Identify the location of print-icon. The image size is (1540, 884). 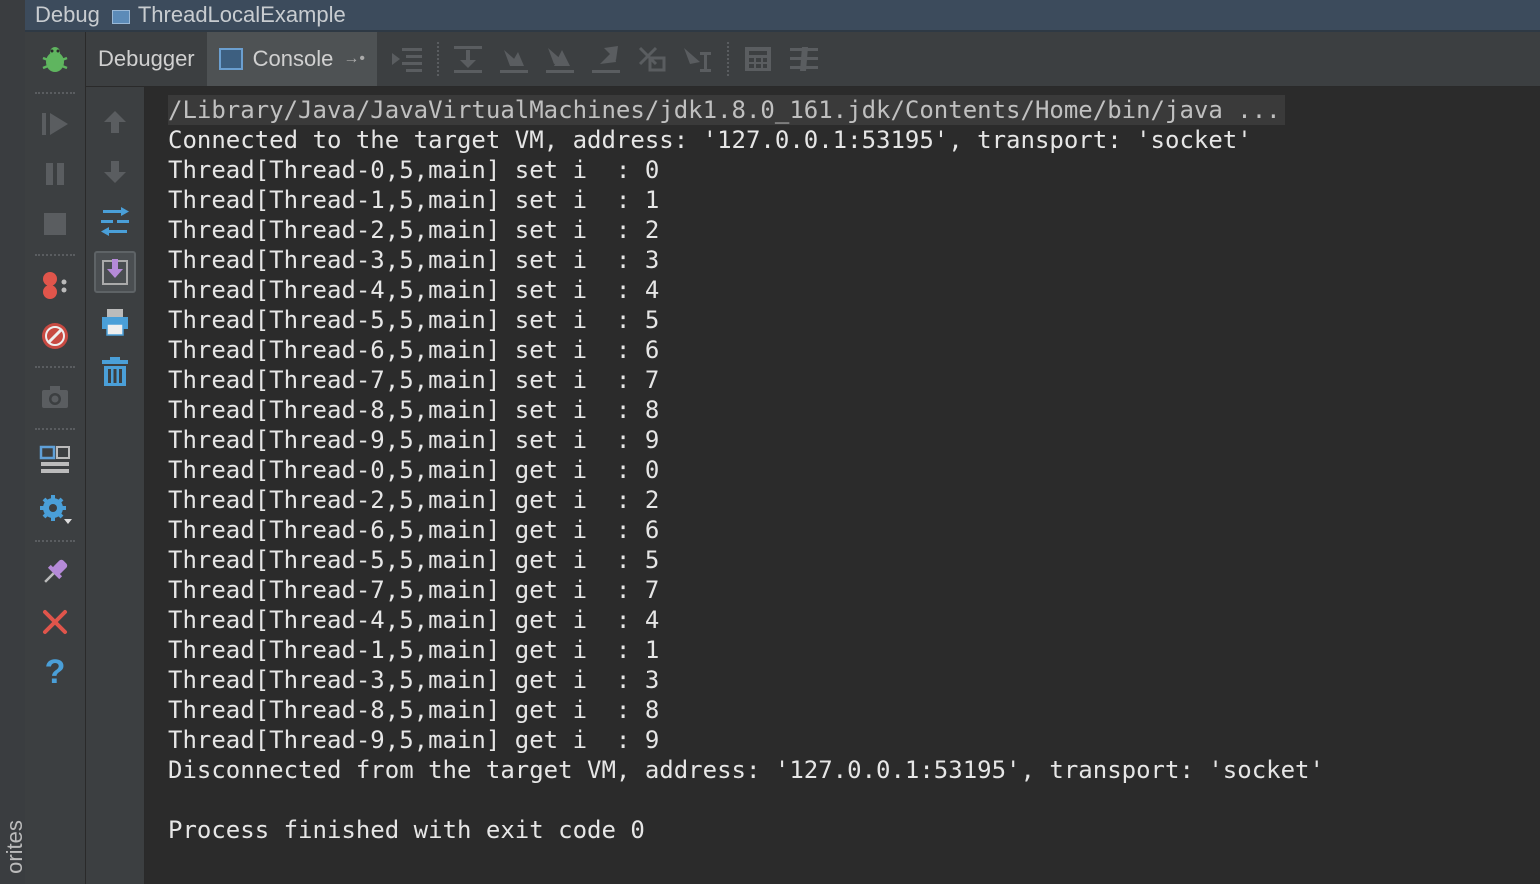
(115, 322).